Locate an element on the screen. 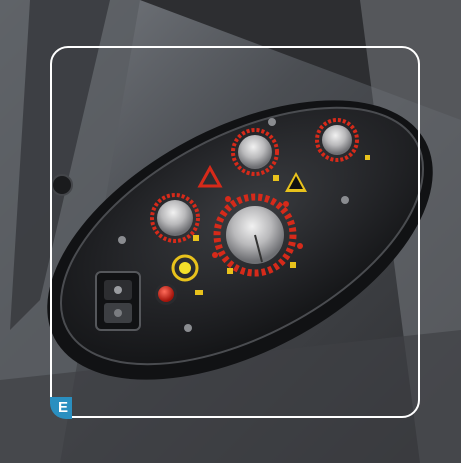  red-push-button-icon is located at coordinates (166, 294).